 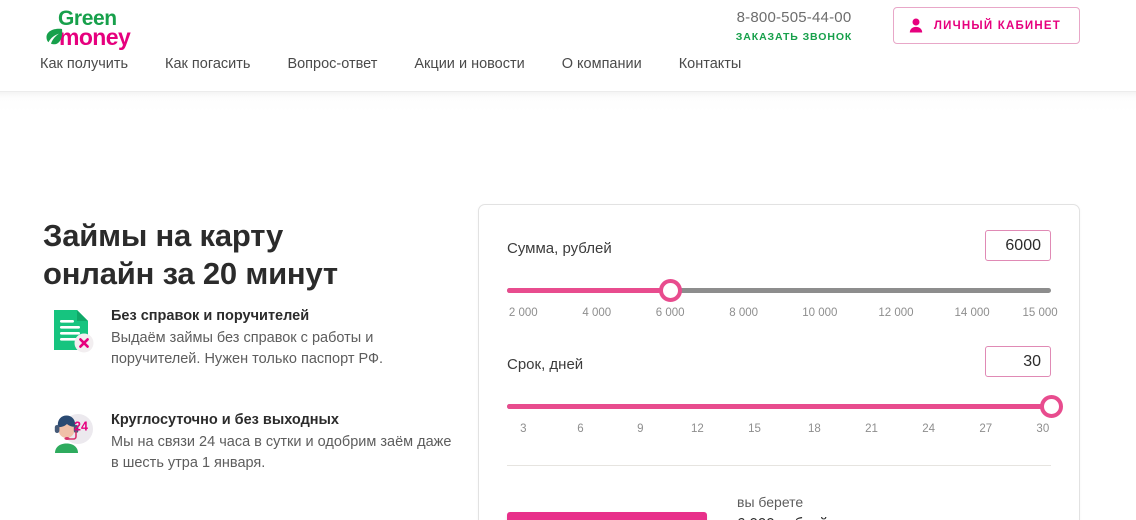 What do you see at coordinates (820, 313) in the screenshot?
I see `slider-tick-label: 10 000` at bounding box center [820, 313].